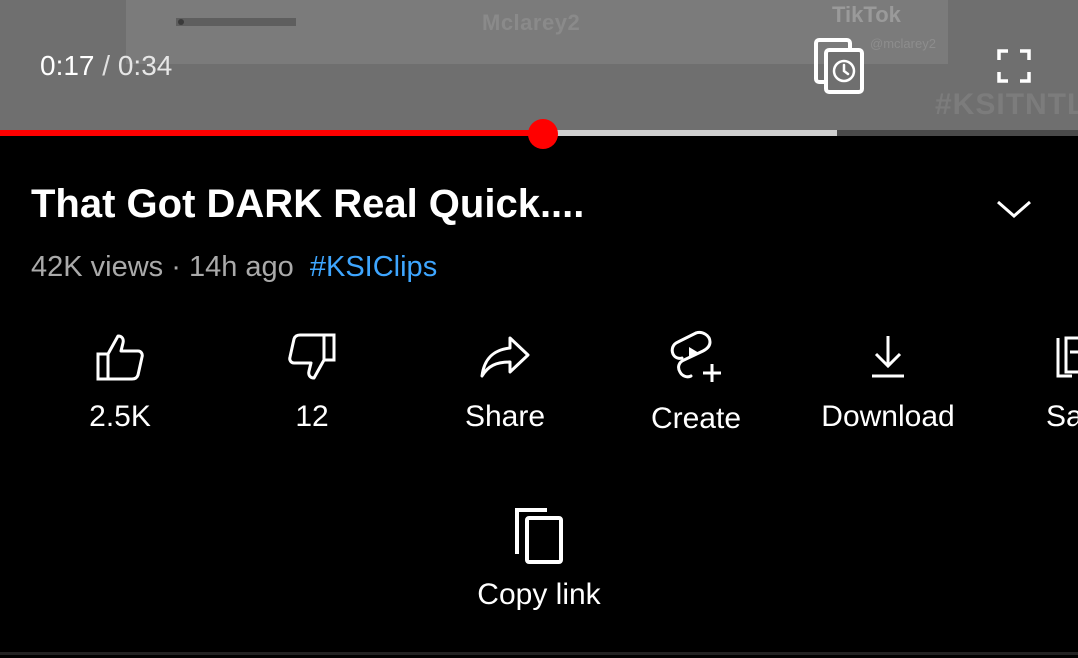 The width and height of the screenshot is (1078, 658). What do you see at coordinates (120, 357) in the screenshot?
I see `thumbs-up-icon` at bounding box center [120, 357].